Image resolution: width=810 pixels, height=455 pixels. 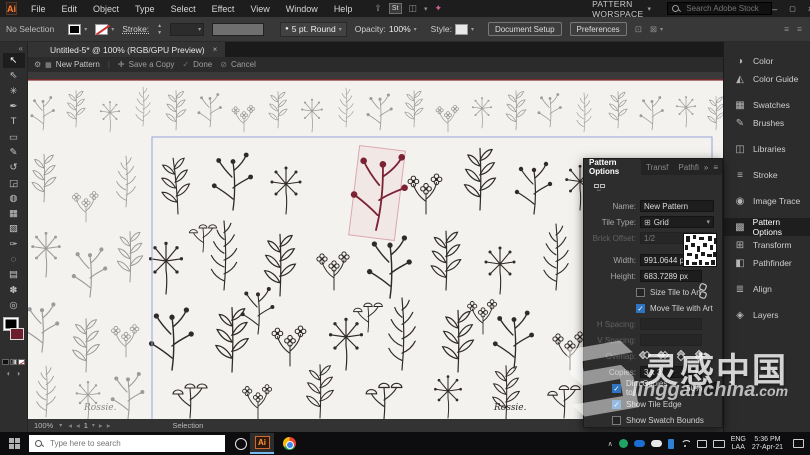 What do you see at coordinates (14, 289) in the screenshot?
I see `tool-hand: ✽` at bounding box center [14, 289].